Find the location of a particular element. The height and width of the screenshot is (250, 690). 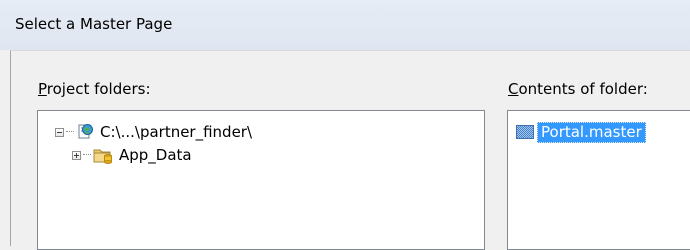

file-name: Portal.master is located at coordinates (591, 132).